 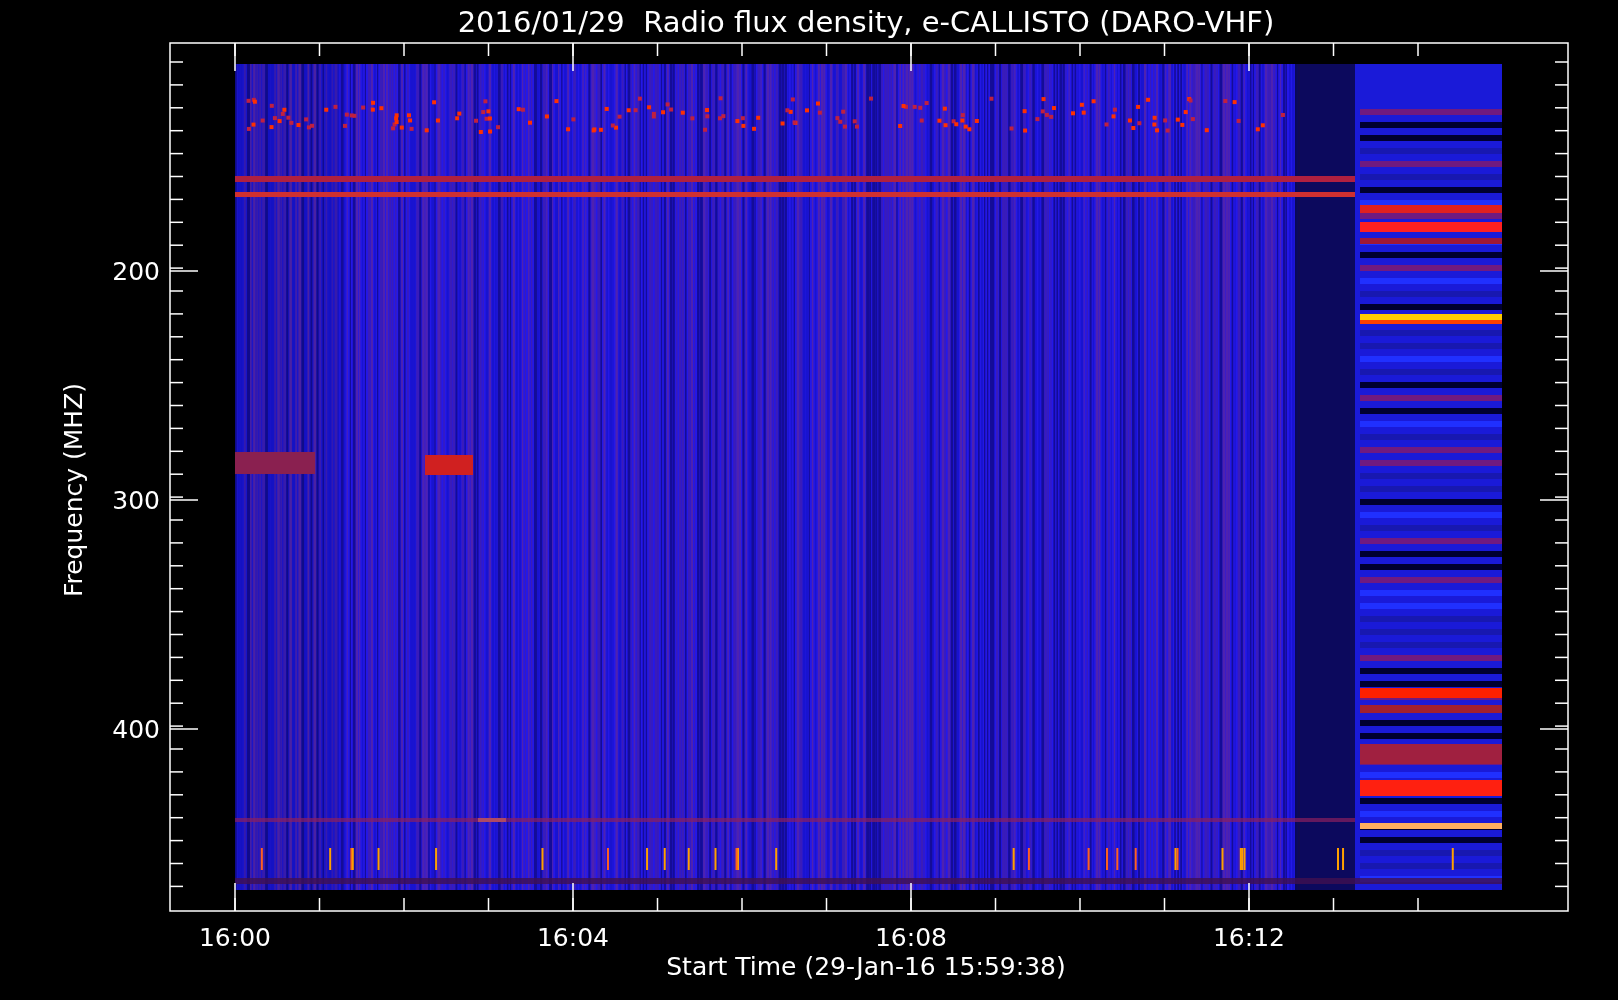 What do you see at coordinates (866, 966) in the screenshot?
I see `x-axis-title: Start Time (29-Jan-16 15:59:38)` at bounding box center [866, 966].